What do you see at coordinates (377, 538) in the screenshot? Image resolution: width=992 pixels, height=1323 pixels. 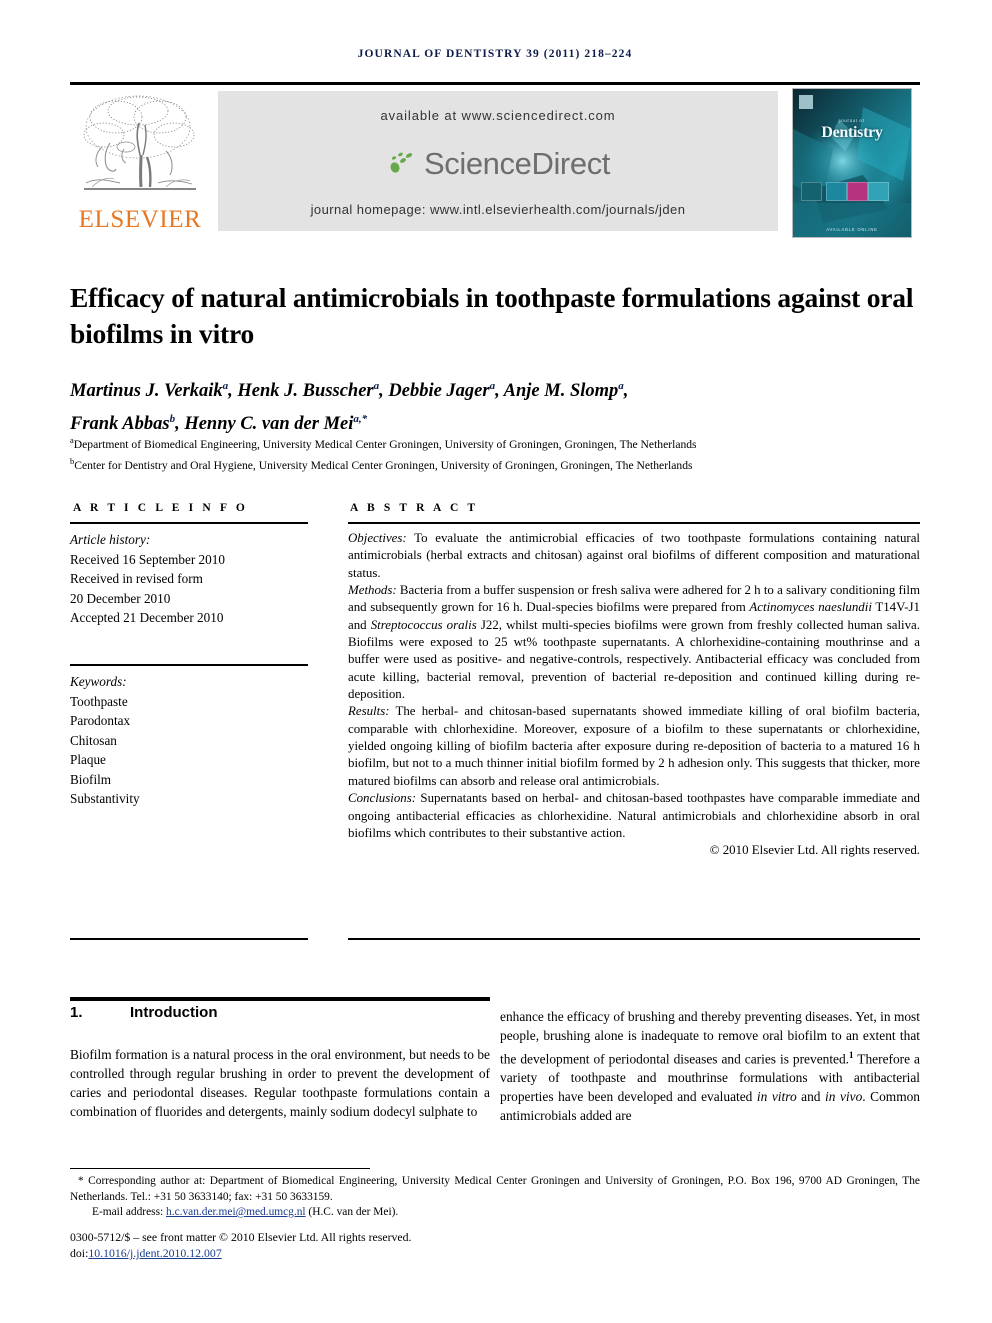 I see `objectives-label: Objectives:` at bounding box center [377, 538].